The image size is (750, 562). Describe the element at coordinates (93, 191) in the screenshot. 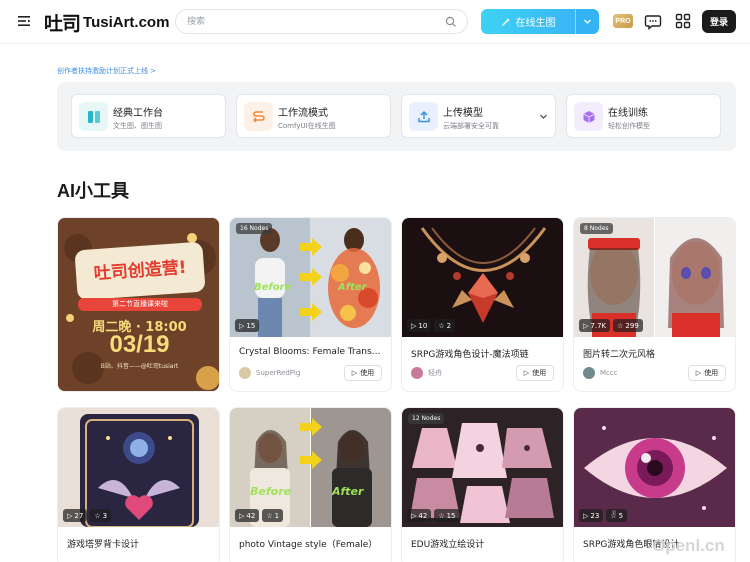

I see `section-title: AI小工具` at that location.